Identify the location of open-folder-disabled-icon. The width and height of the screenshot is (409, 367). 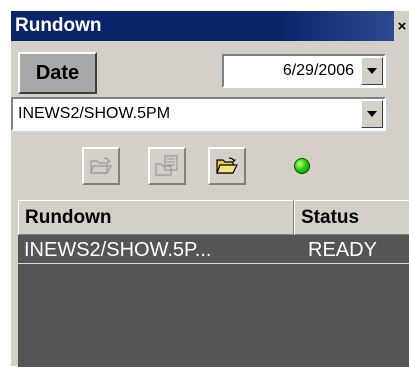
(101, 165).